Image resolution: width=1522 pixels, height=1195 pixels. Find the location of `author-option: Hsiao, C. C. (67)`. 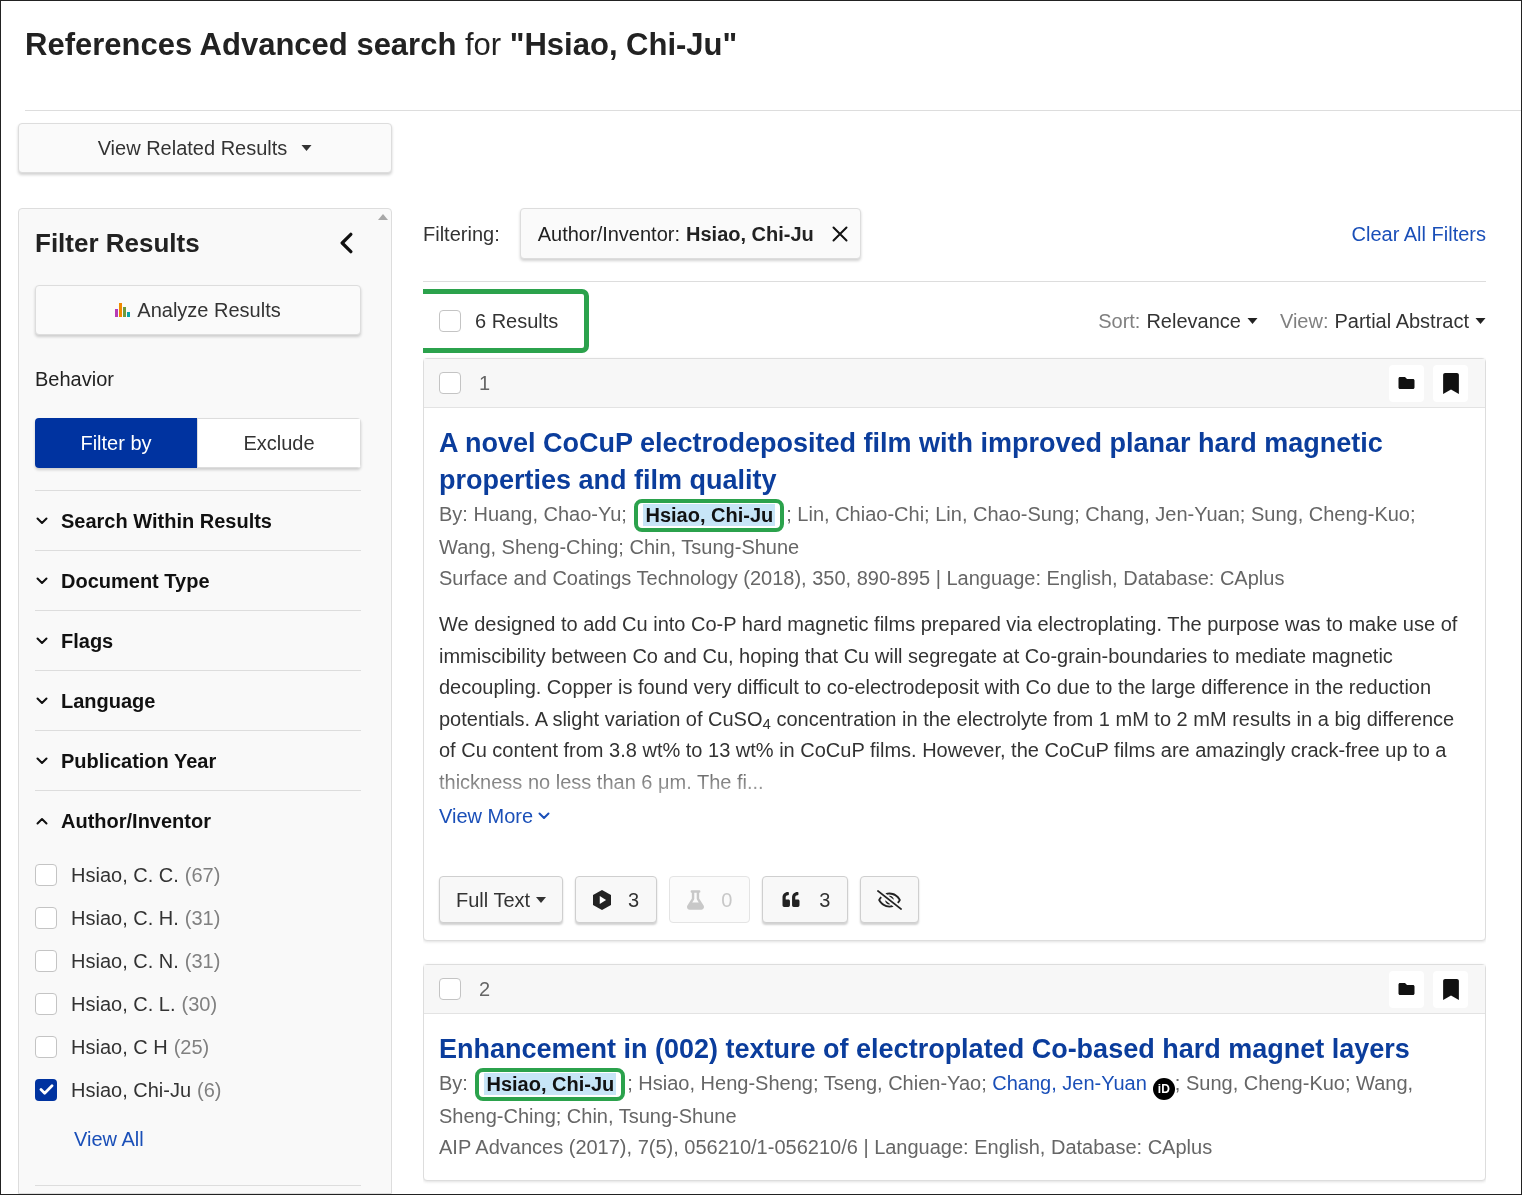

author-option: Hsiao, C. C. (67) is located at coordinates (146, 874).